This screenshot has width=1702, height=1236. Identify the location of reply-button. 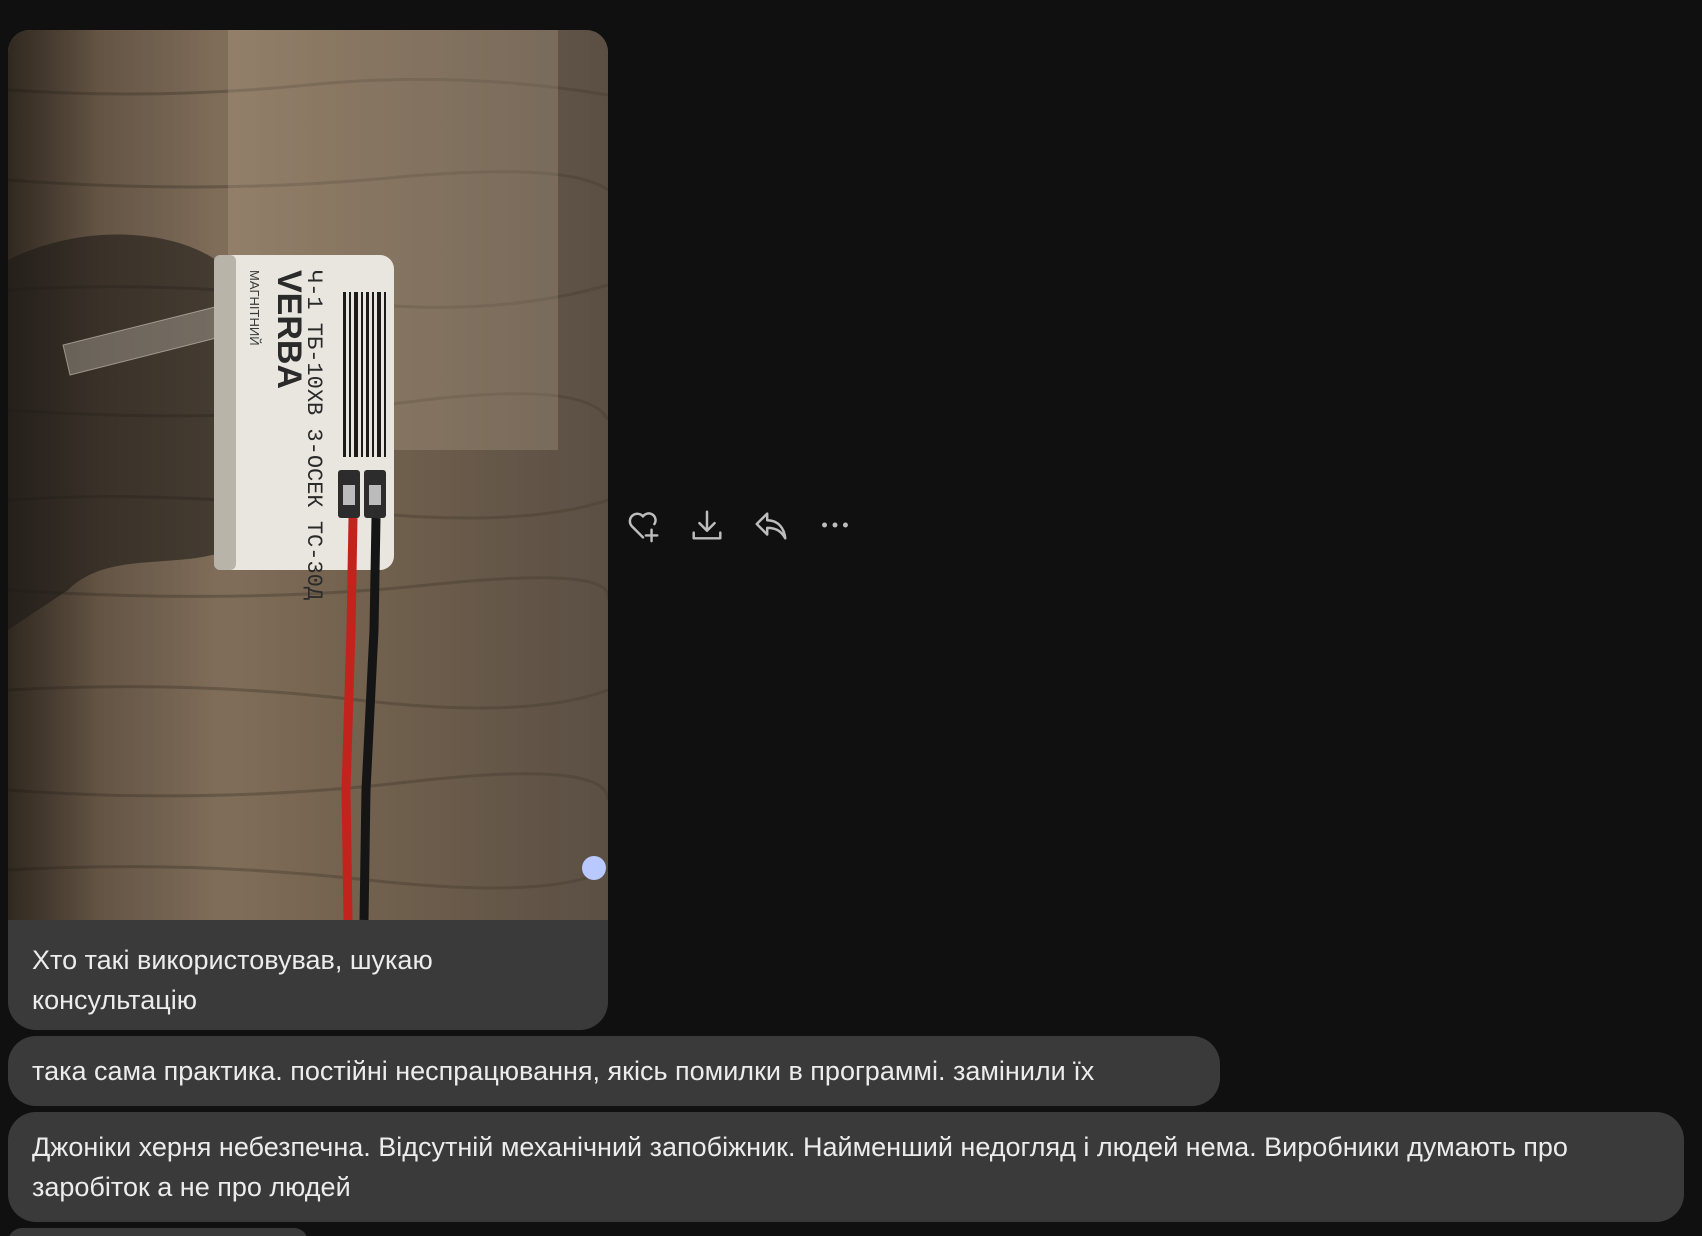
(771, 525).